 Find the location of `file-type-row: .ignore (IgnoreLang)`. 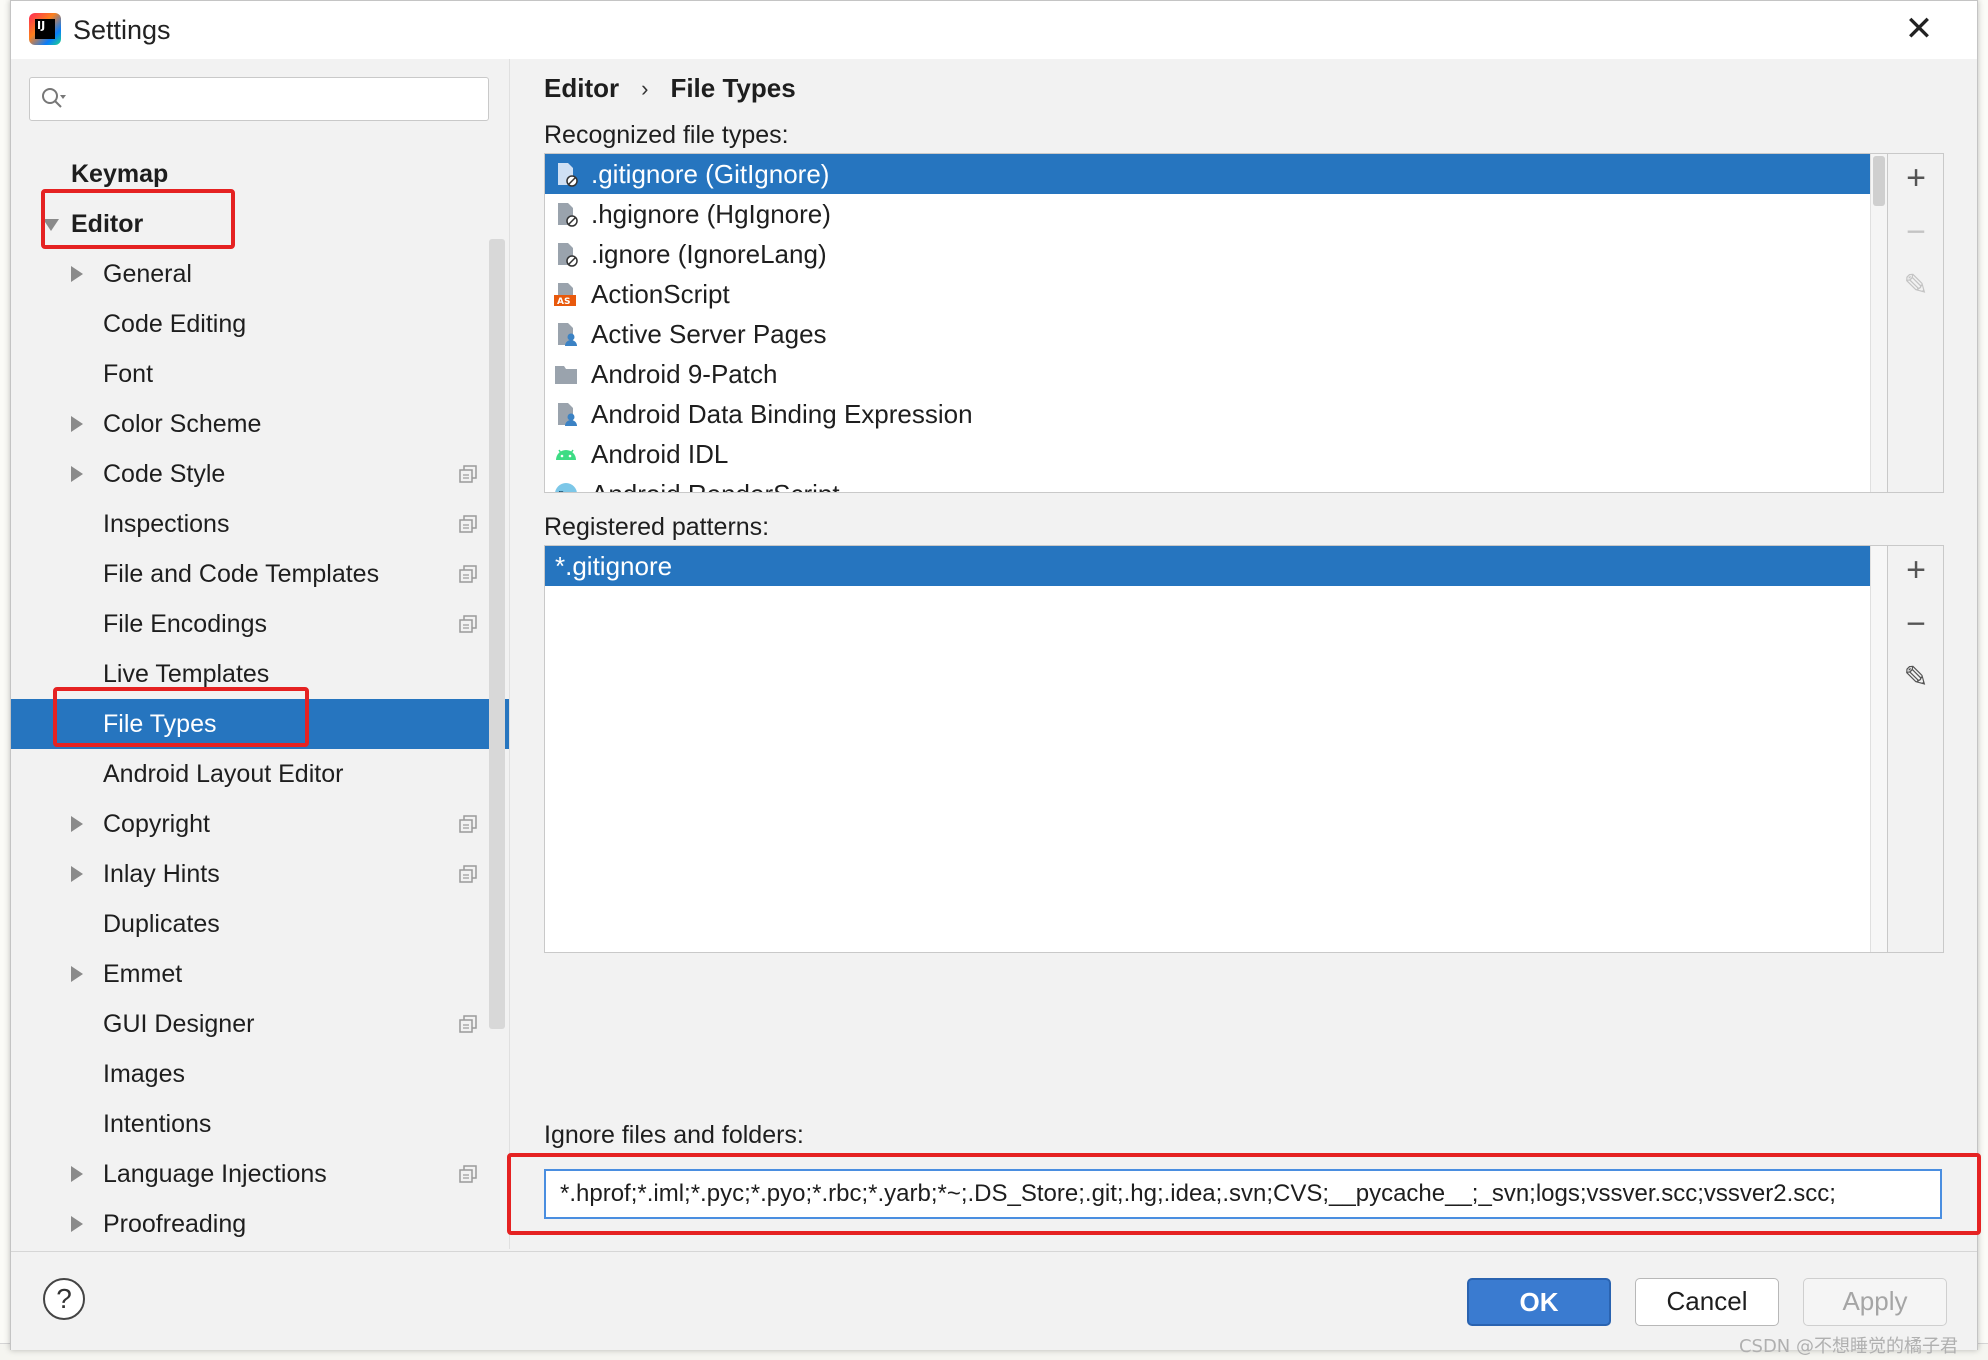

file-type-row: .ignore (IgnoreLang) is located at coordinates (1216, 254).